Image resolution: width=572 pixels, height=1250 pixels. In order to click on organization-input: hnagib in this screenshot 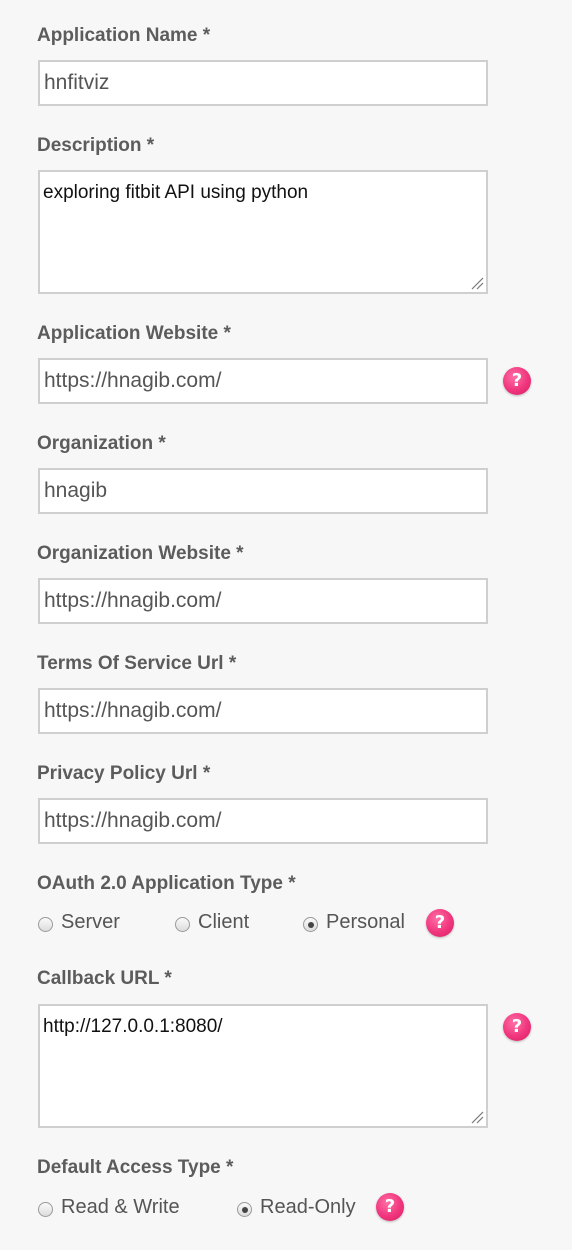, I will do `click(263, 491)`.